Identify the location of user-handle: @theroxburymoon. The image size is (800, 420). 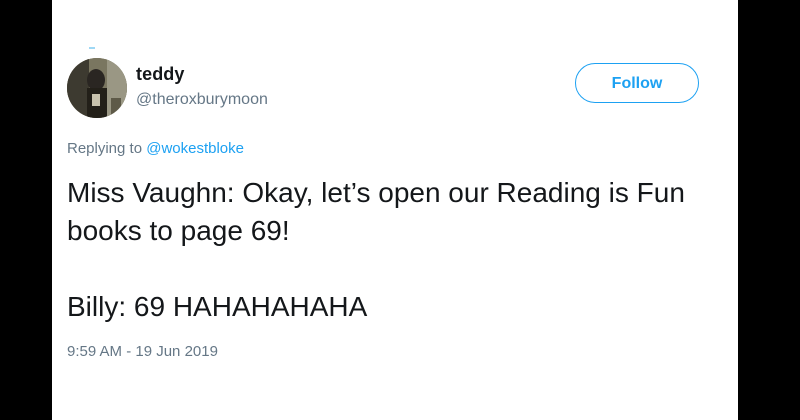
(202, 100).